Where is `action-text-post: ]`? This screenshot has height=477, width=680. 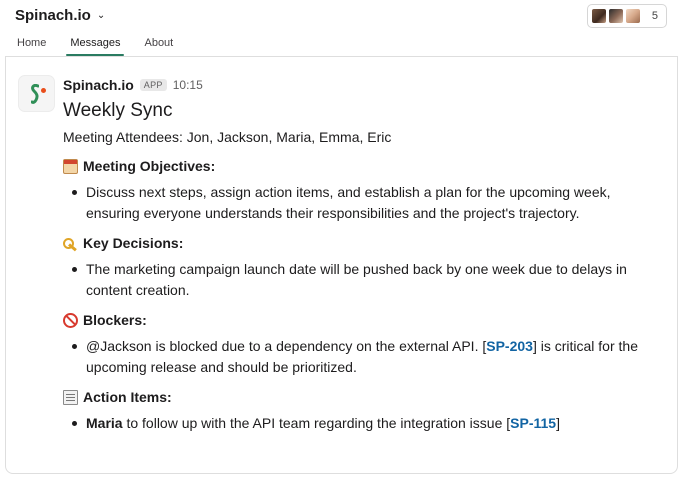 action-text-post: ] is located at coordinates (558, 423).